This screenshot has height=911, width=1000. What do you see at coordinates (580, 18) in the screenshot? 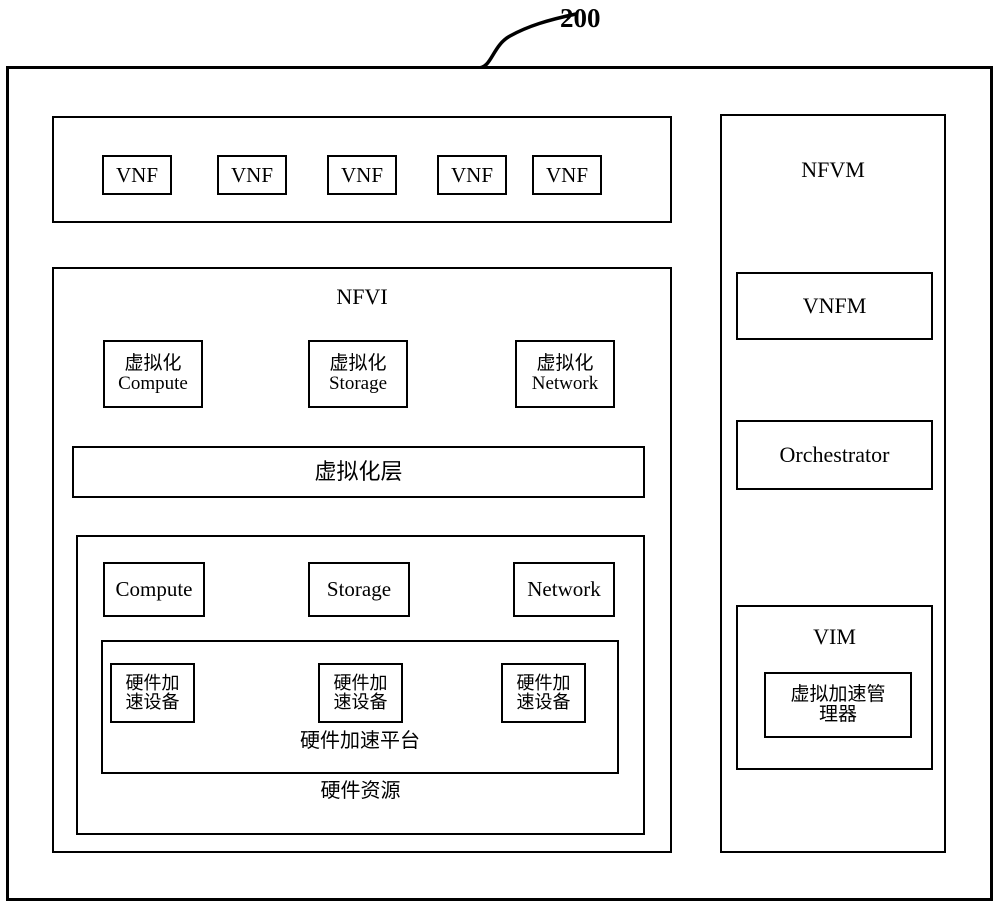
I see `figure-reference-number: 200` at bounding box center [580, 18].